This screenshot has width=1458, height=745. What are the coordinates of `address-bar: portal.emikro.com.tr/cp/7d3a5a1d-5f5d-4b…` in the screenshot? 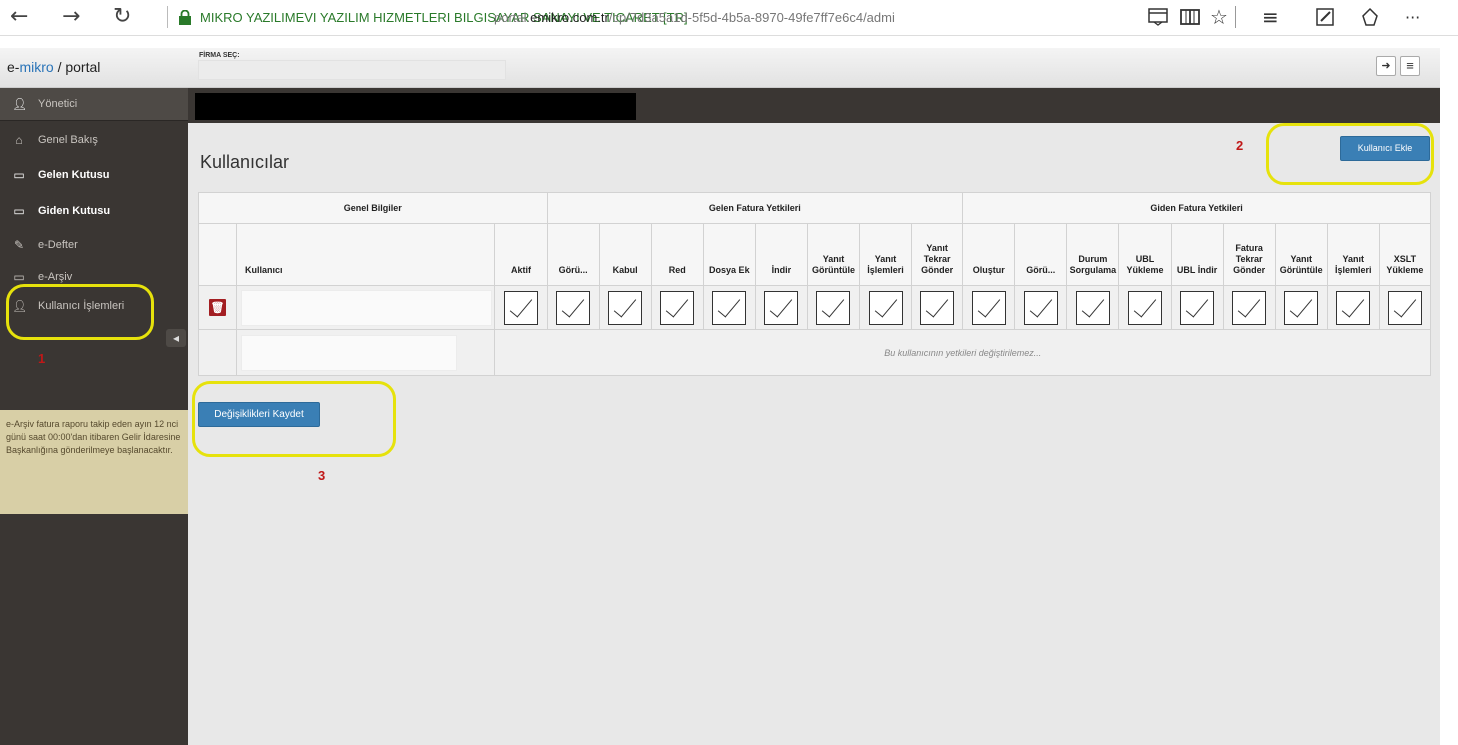 It's located at (714, 17).